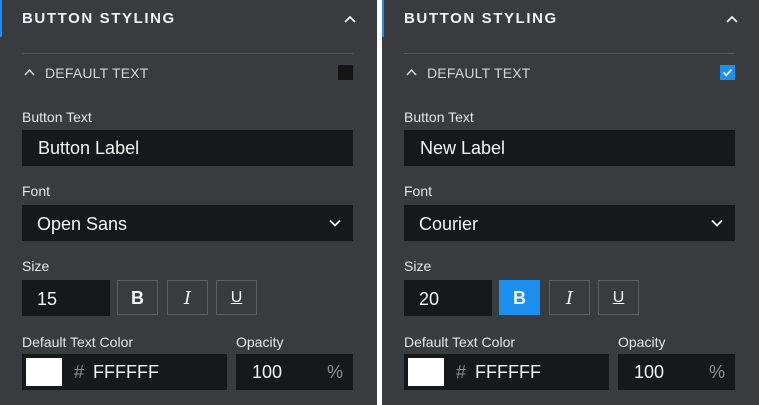  I want to click on check-icon, so click(727, 72).